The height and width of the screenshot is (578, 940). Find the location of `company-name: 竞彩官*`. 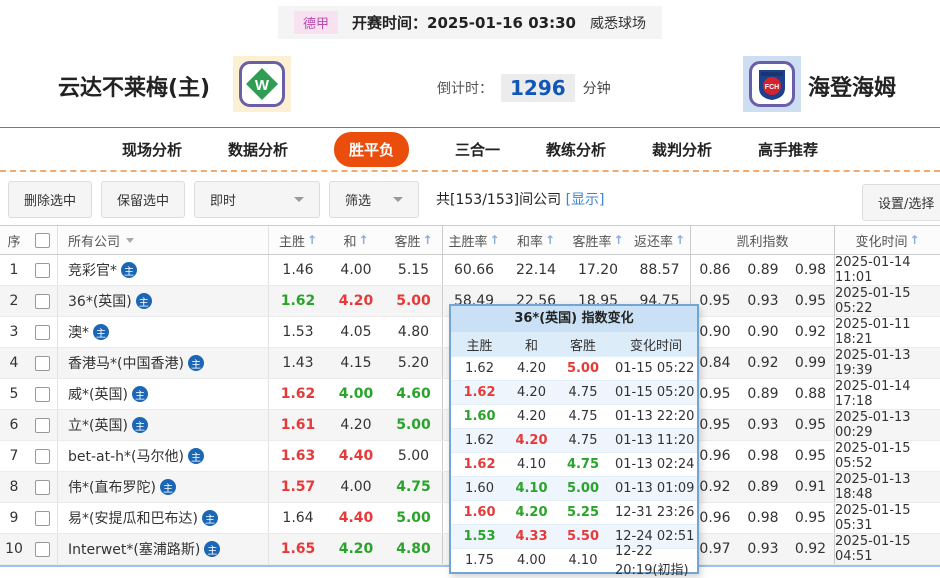

company-name: 竞彩官* is located at coordinates (92, 271).